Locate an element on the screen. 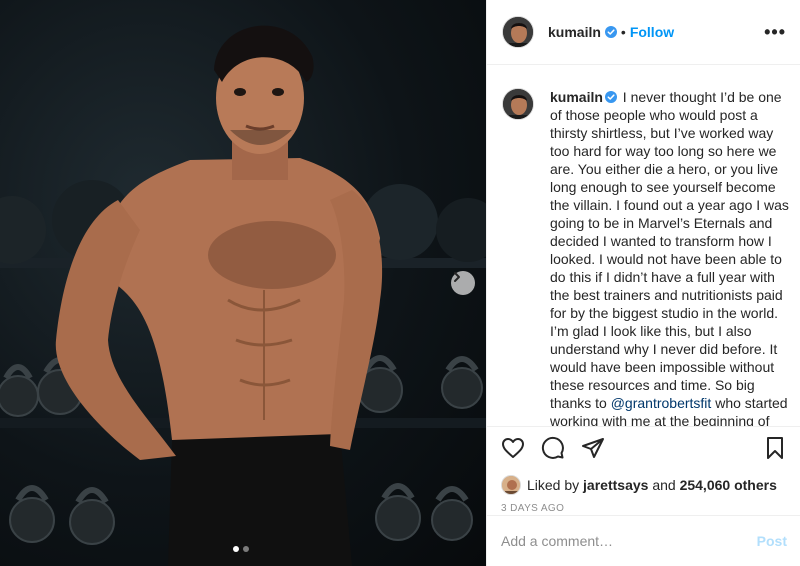 The height and width of the screenshot is (566, 800). post-header: kumailn • Follow ••• is located at coordinates (643, 32).